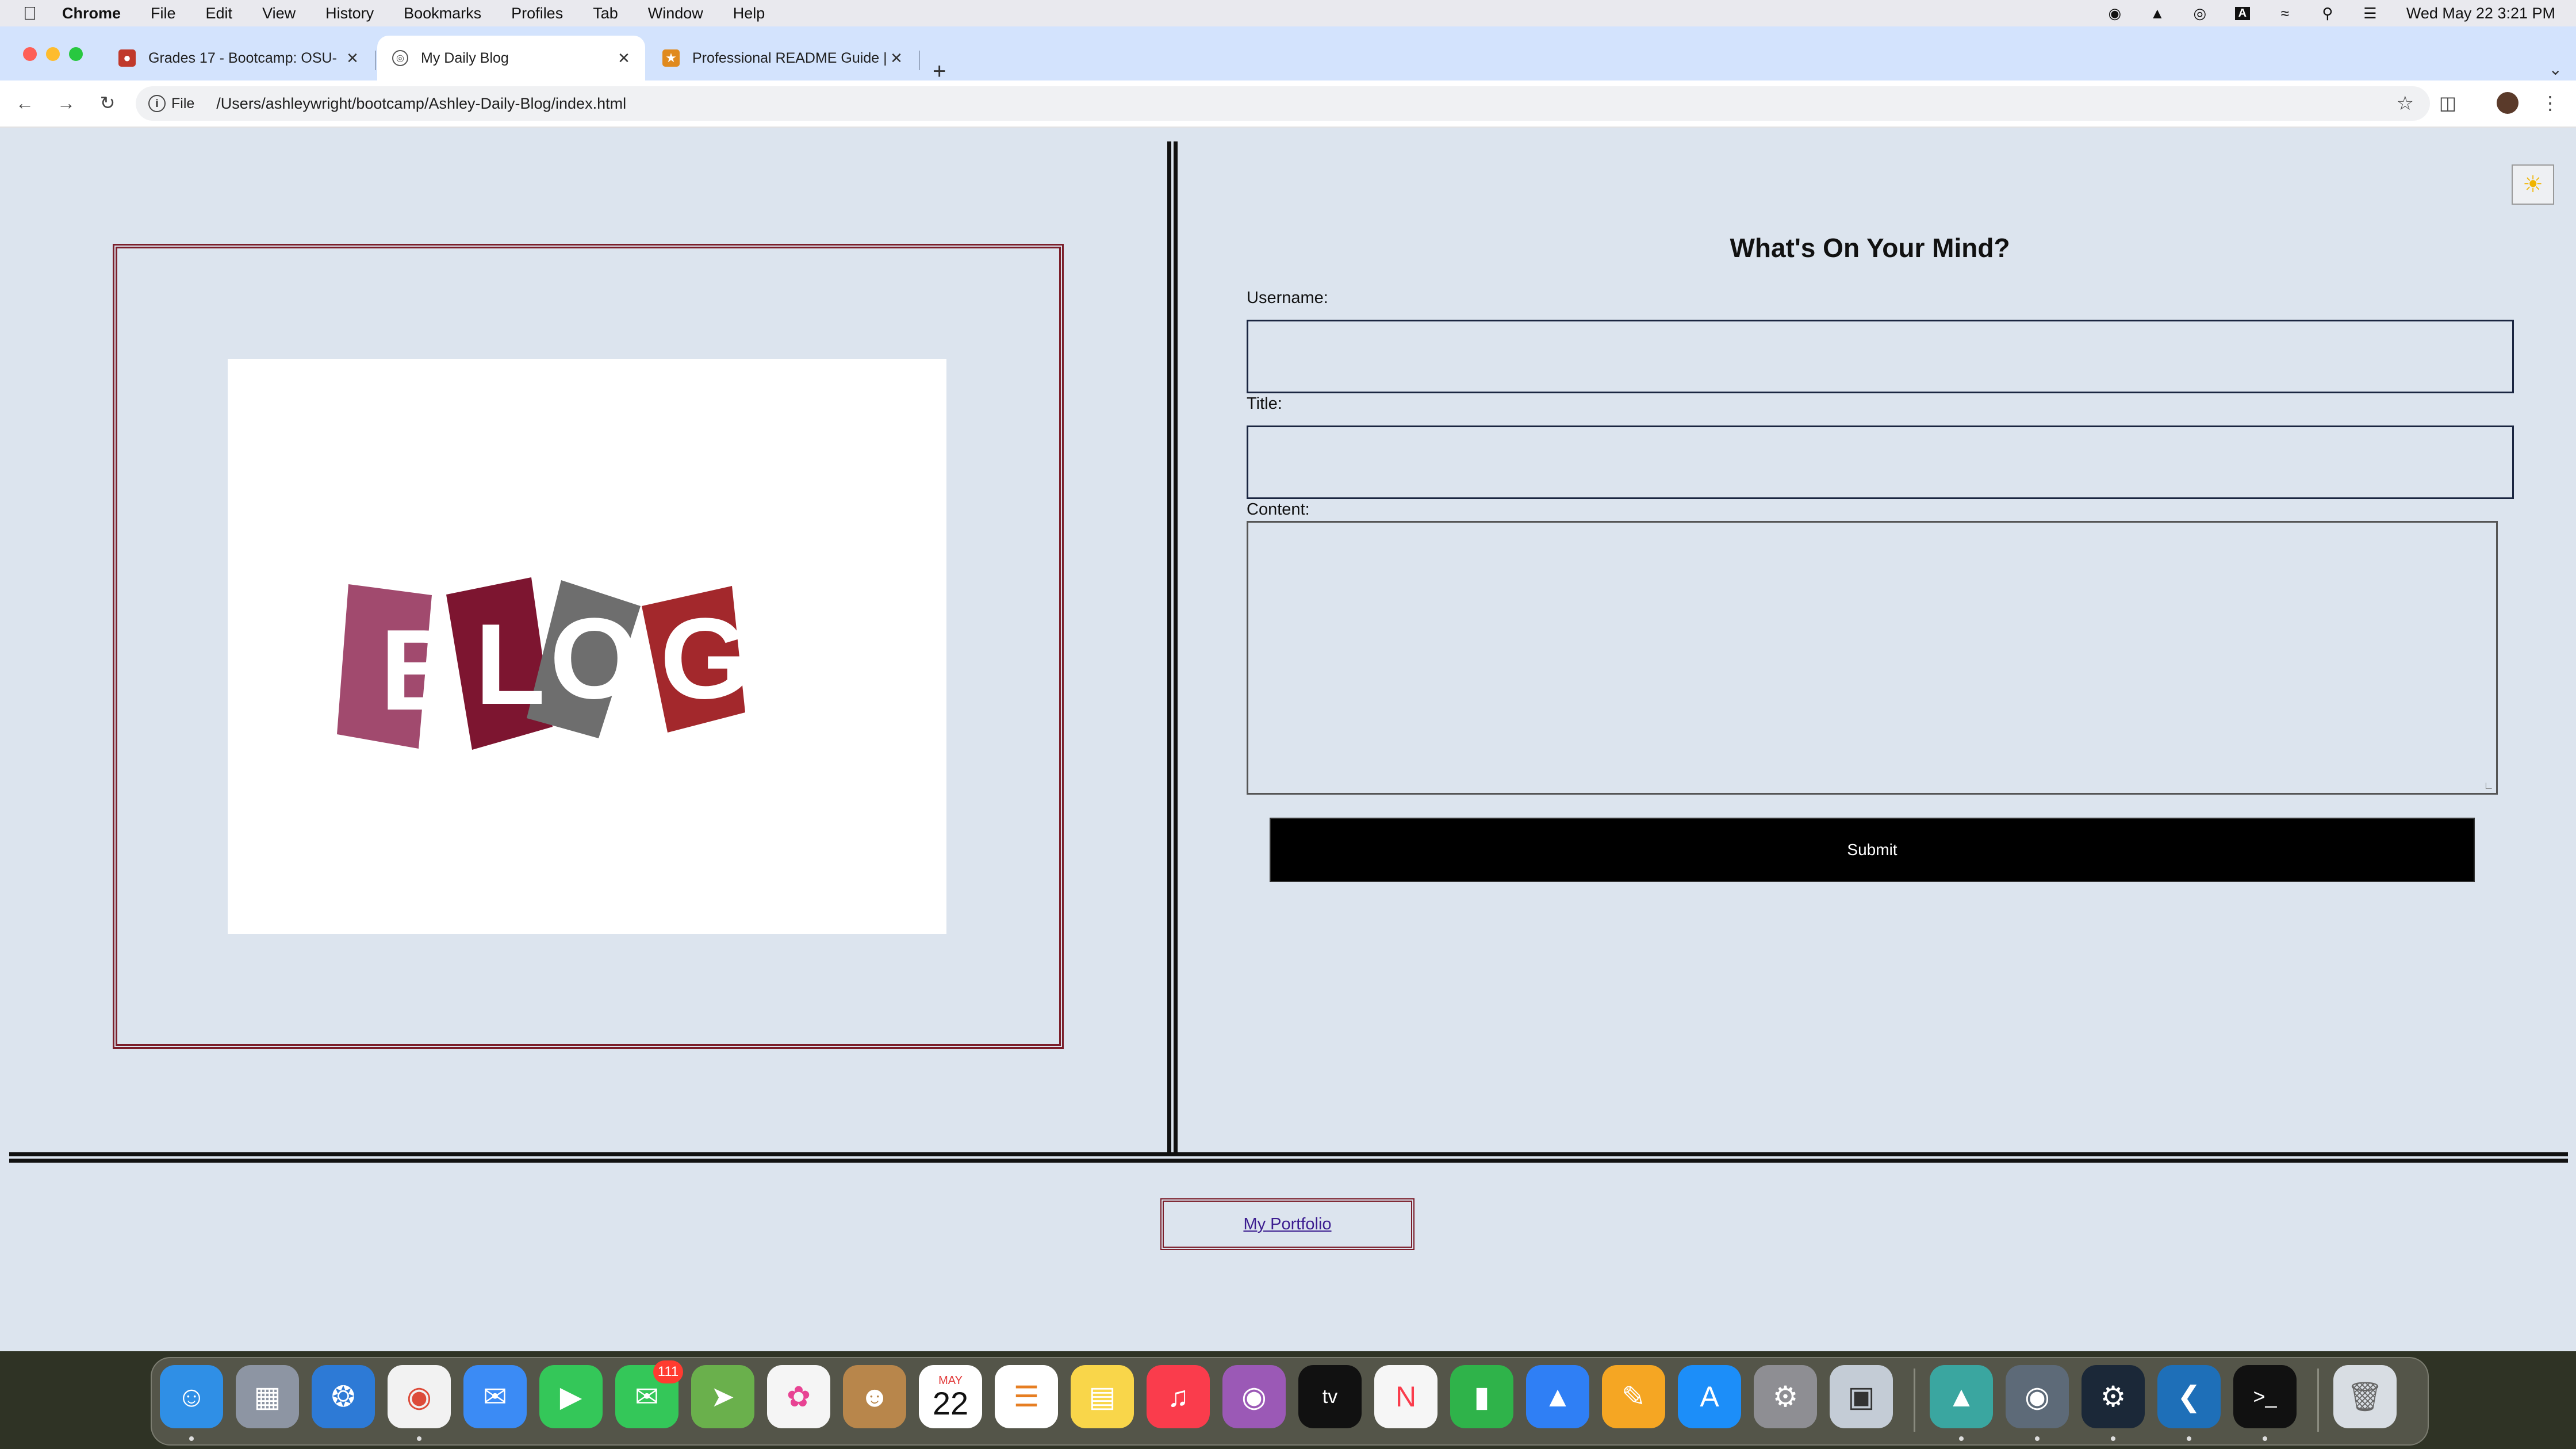 Image resolution: width=2576 pixels, height=1449 pixels. I want to click on logo-letter-g: G, so click(705, 659).